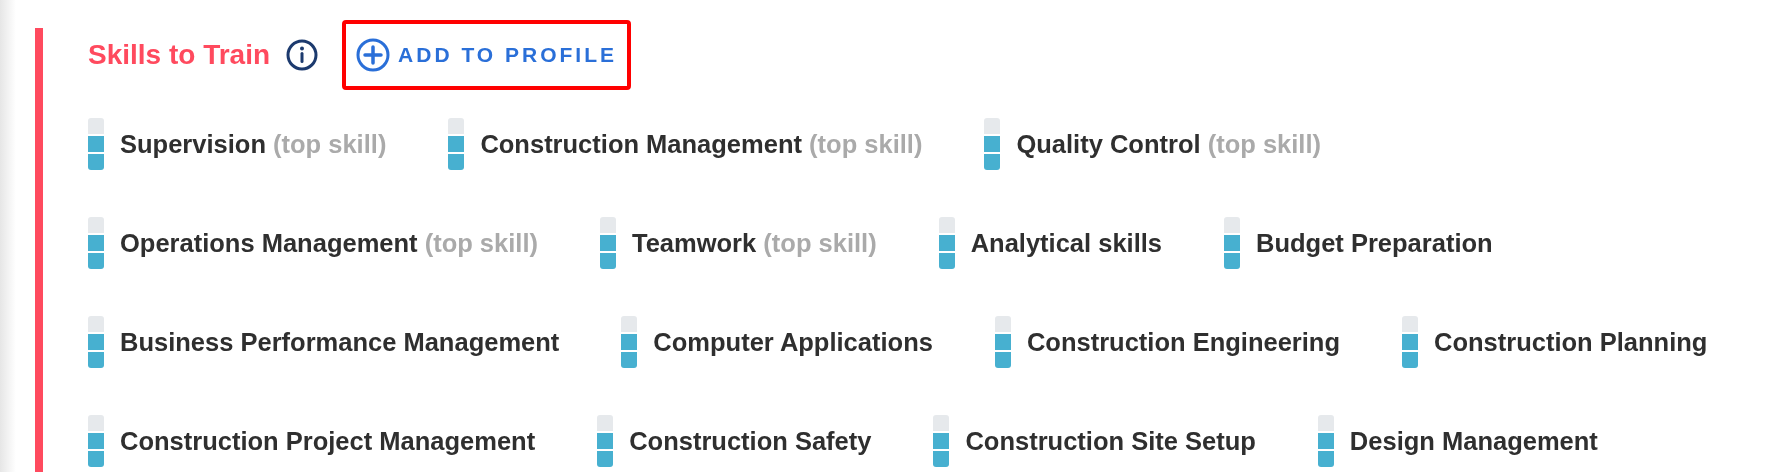 The image size is (1788, 472). I want to click on plus-icon, so click(373, 55).